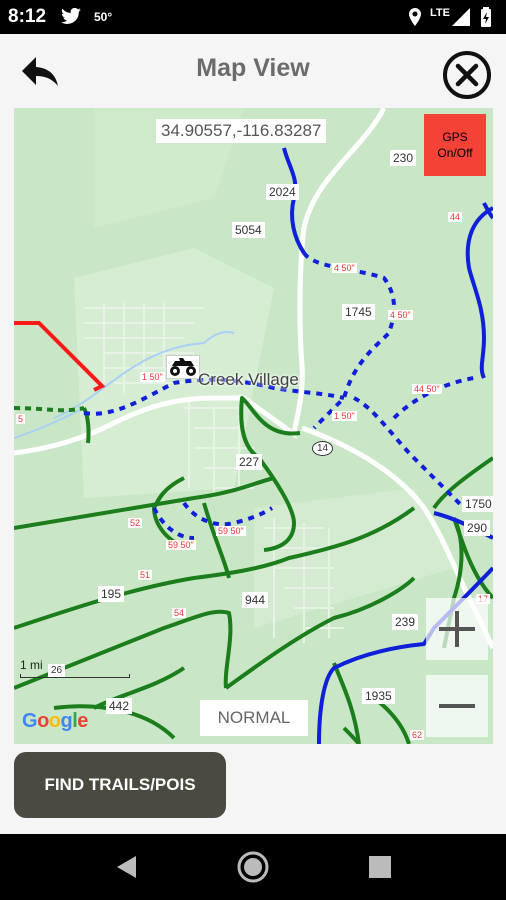 The height and width of the screenshot is (900, 506). I want to click on zoom-out-icon, so click(457, 706).